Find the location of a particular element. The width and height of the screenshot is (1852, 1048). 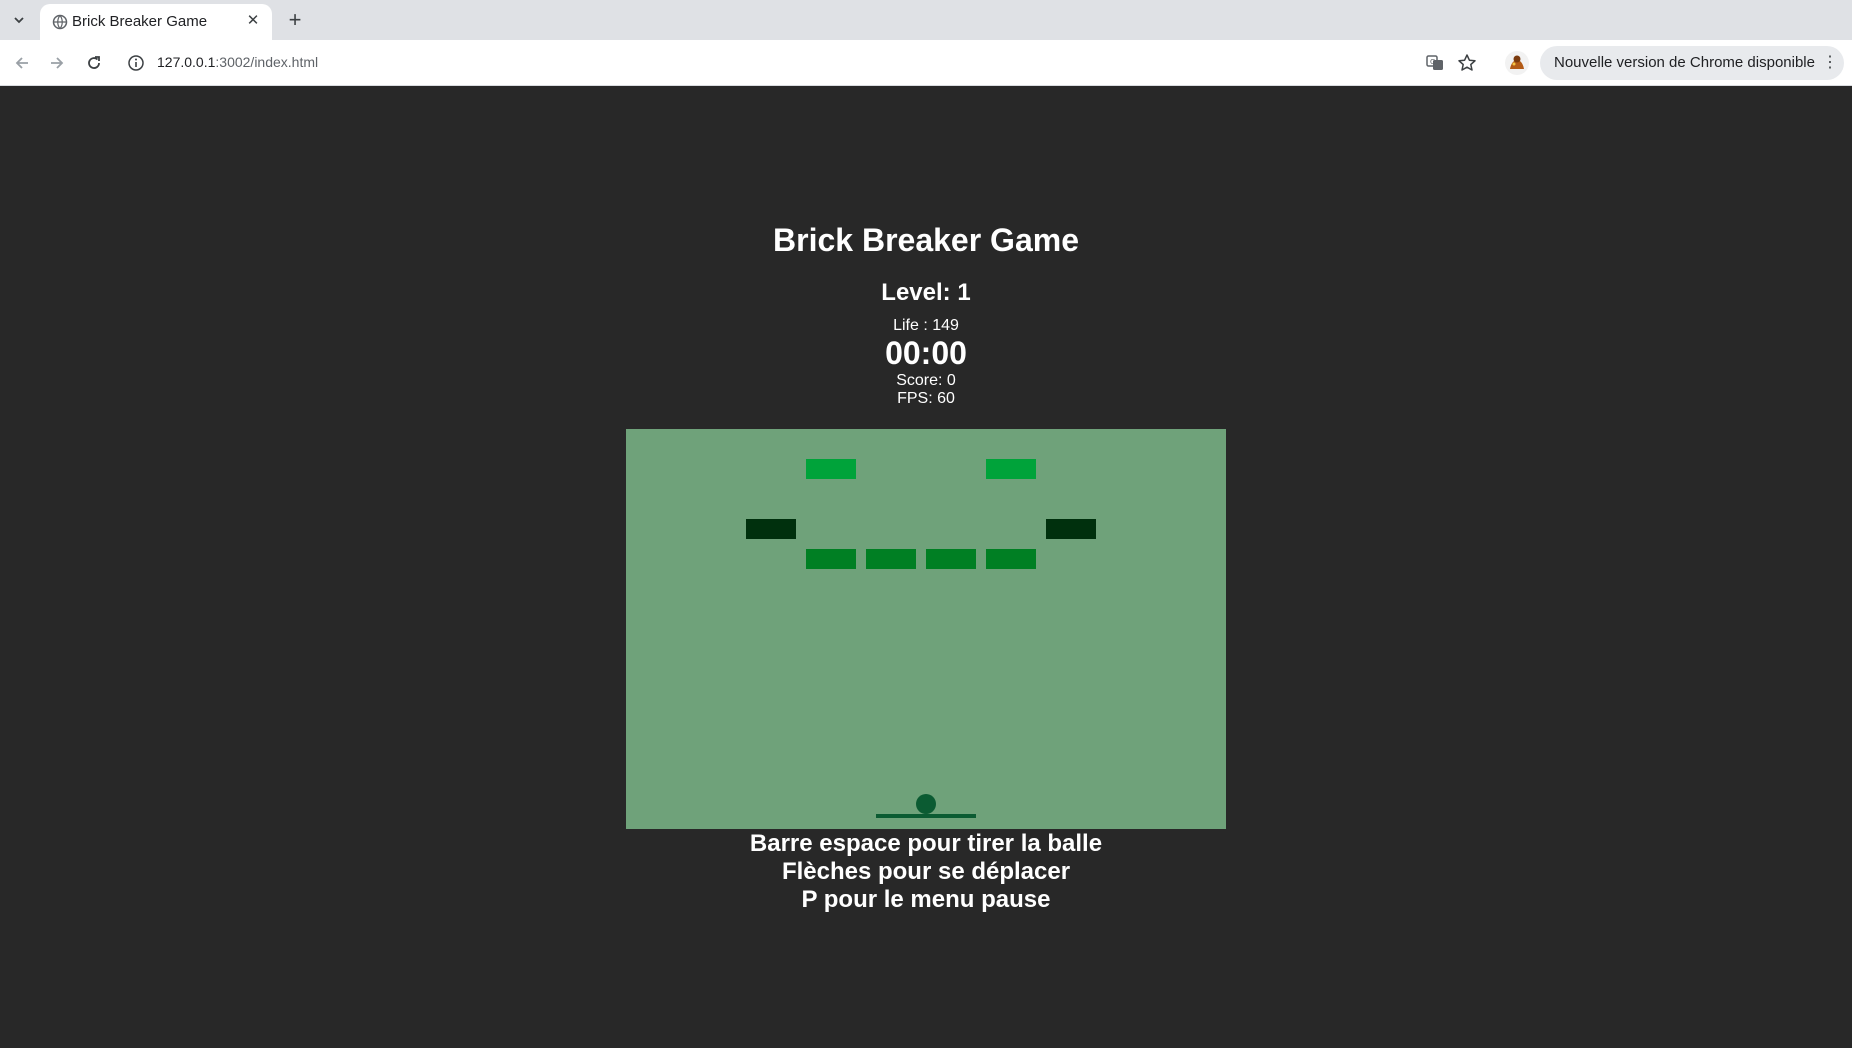

bookmark-star-icon is located at coordinates (1467, 63).